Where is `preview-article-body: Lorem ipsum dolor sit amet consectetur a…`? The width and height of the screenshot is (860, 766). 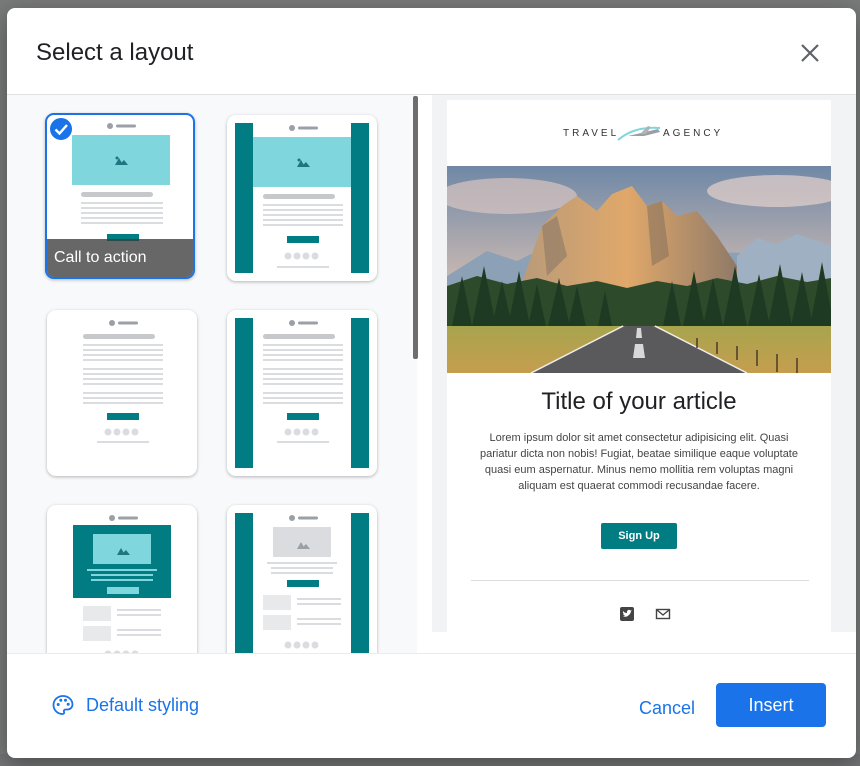
preview-article-body: Lorem ipsum dolor sit amet consectetur a… is located at coordinates (639, 462).